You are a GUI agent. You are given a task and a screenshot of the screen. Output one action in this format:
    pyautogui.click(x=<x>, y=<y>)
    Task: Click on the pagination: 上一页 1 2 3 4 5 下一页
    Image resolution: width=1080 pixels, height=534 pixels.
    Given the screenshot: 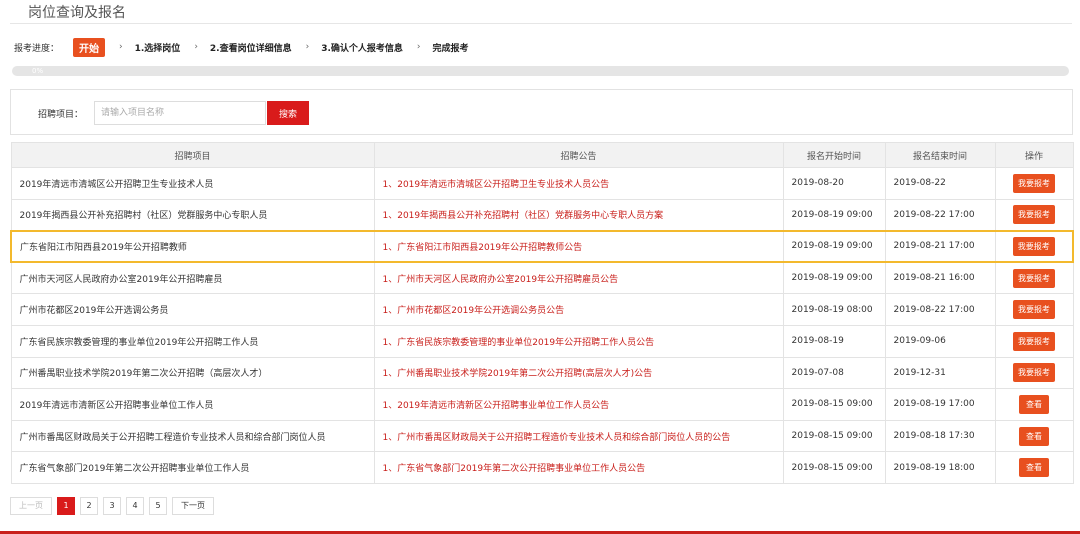 What is the action you would take?
    pyautogui.click(x=114, y=506)
    